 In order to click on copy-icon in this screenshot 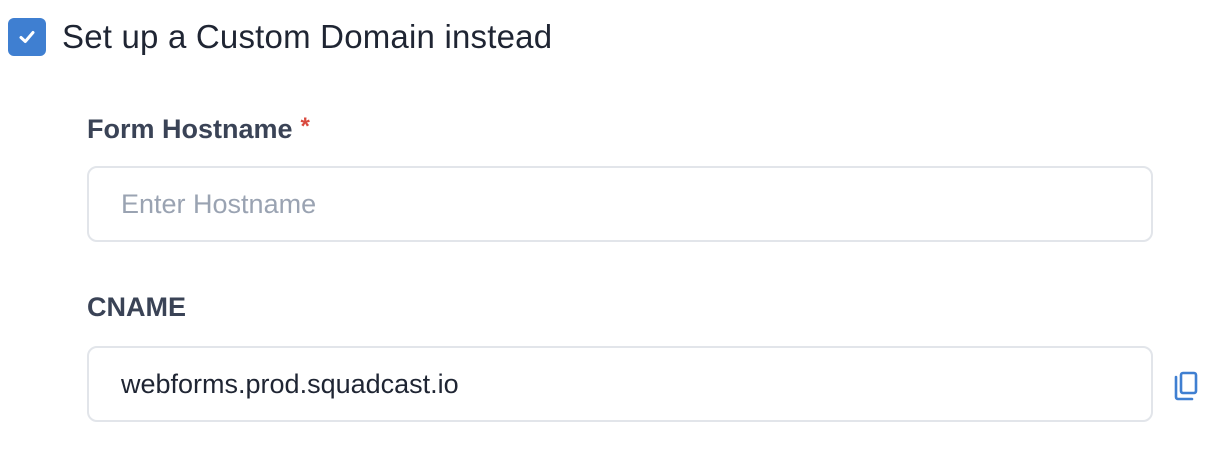, I will do `click(1186, 386)`.